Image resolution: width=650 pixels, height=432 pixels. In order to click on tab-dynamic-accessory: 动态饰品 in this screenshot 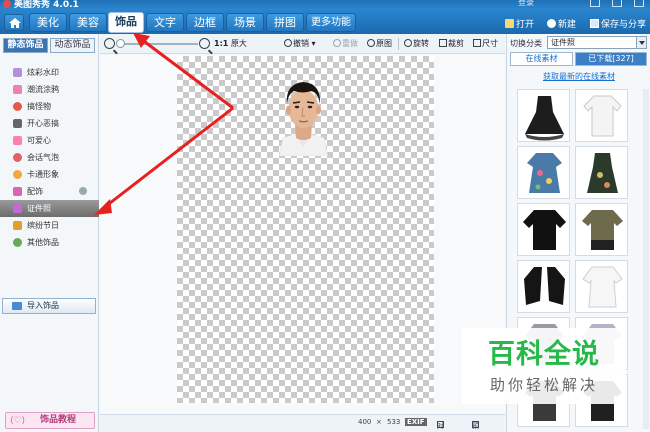, I will do `click(72, 45)`.